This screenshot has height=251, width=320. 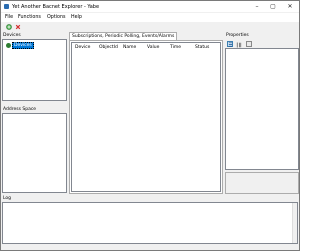 I want to click on close-button: ✕, so click(x=290, y=6).